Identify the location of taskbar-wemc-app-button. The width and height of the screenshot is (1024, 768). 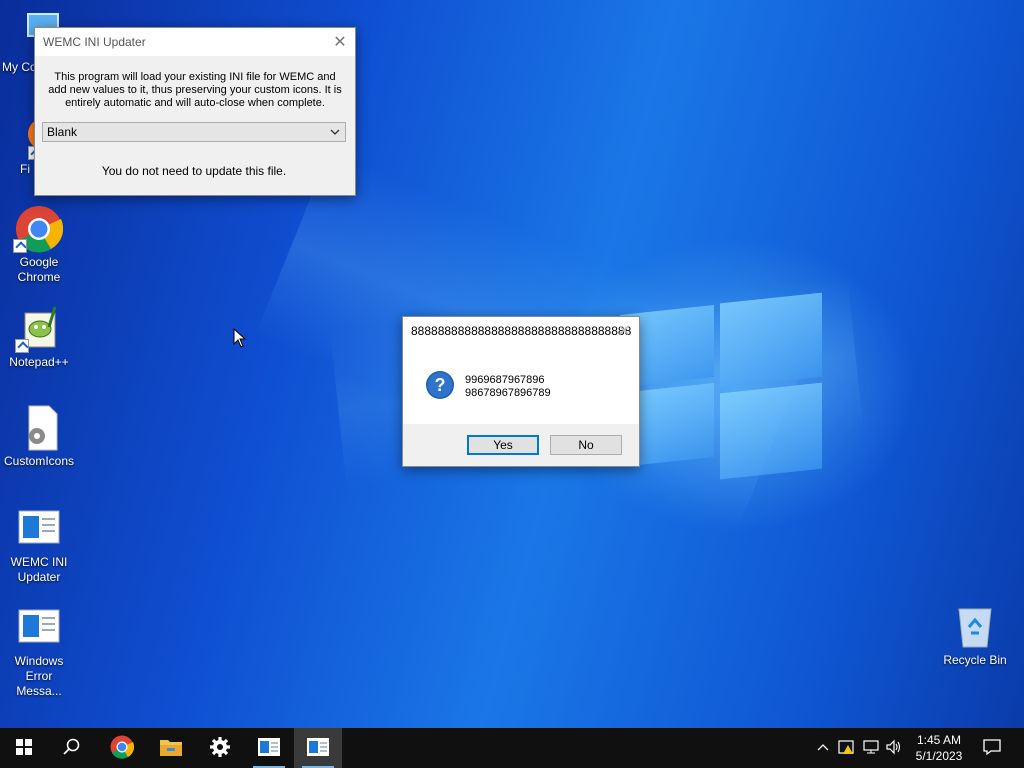
(269, 748).